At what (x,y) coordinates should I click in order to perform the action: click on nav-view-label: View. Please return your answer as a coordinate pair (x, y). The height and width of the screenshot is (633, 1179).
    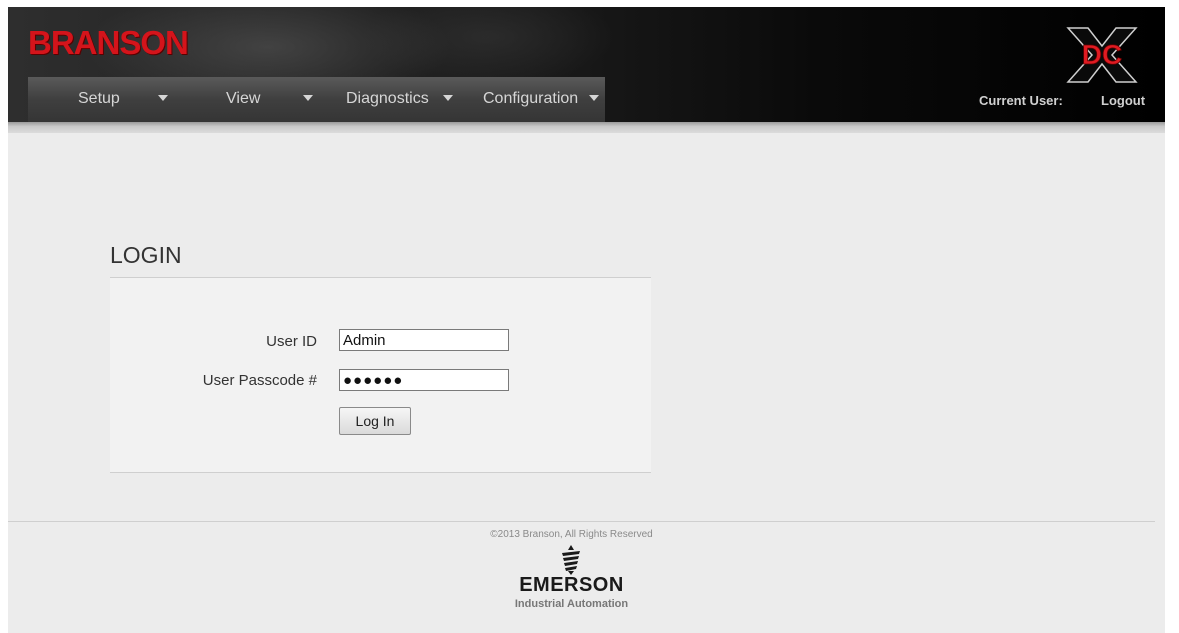
    Looking at the image, I should click on (243, 98).